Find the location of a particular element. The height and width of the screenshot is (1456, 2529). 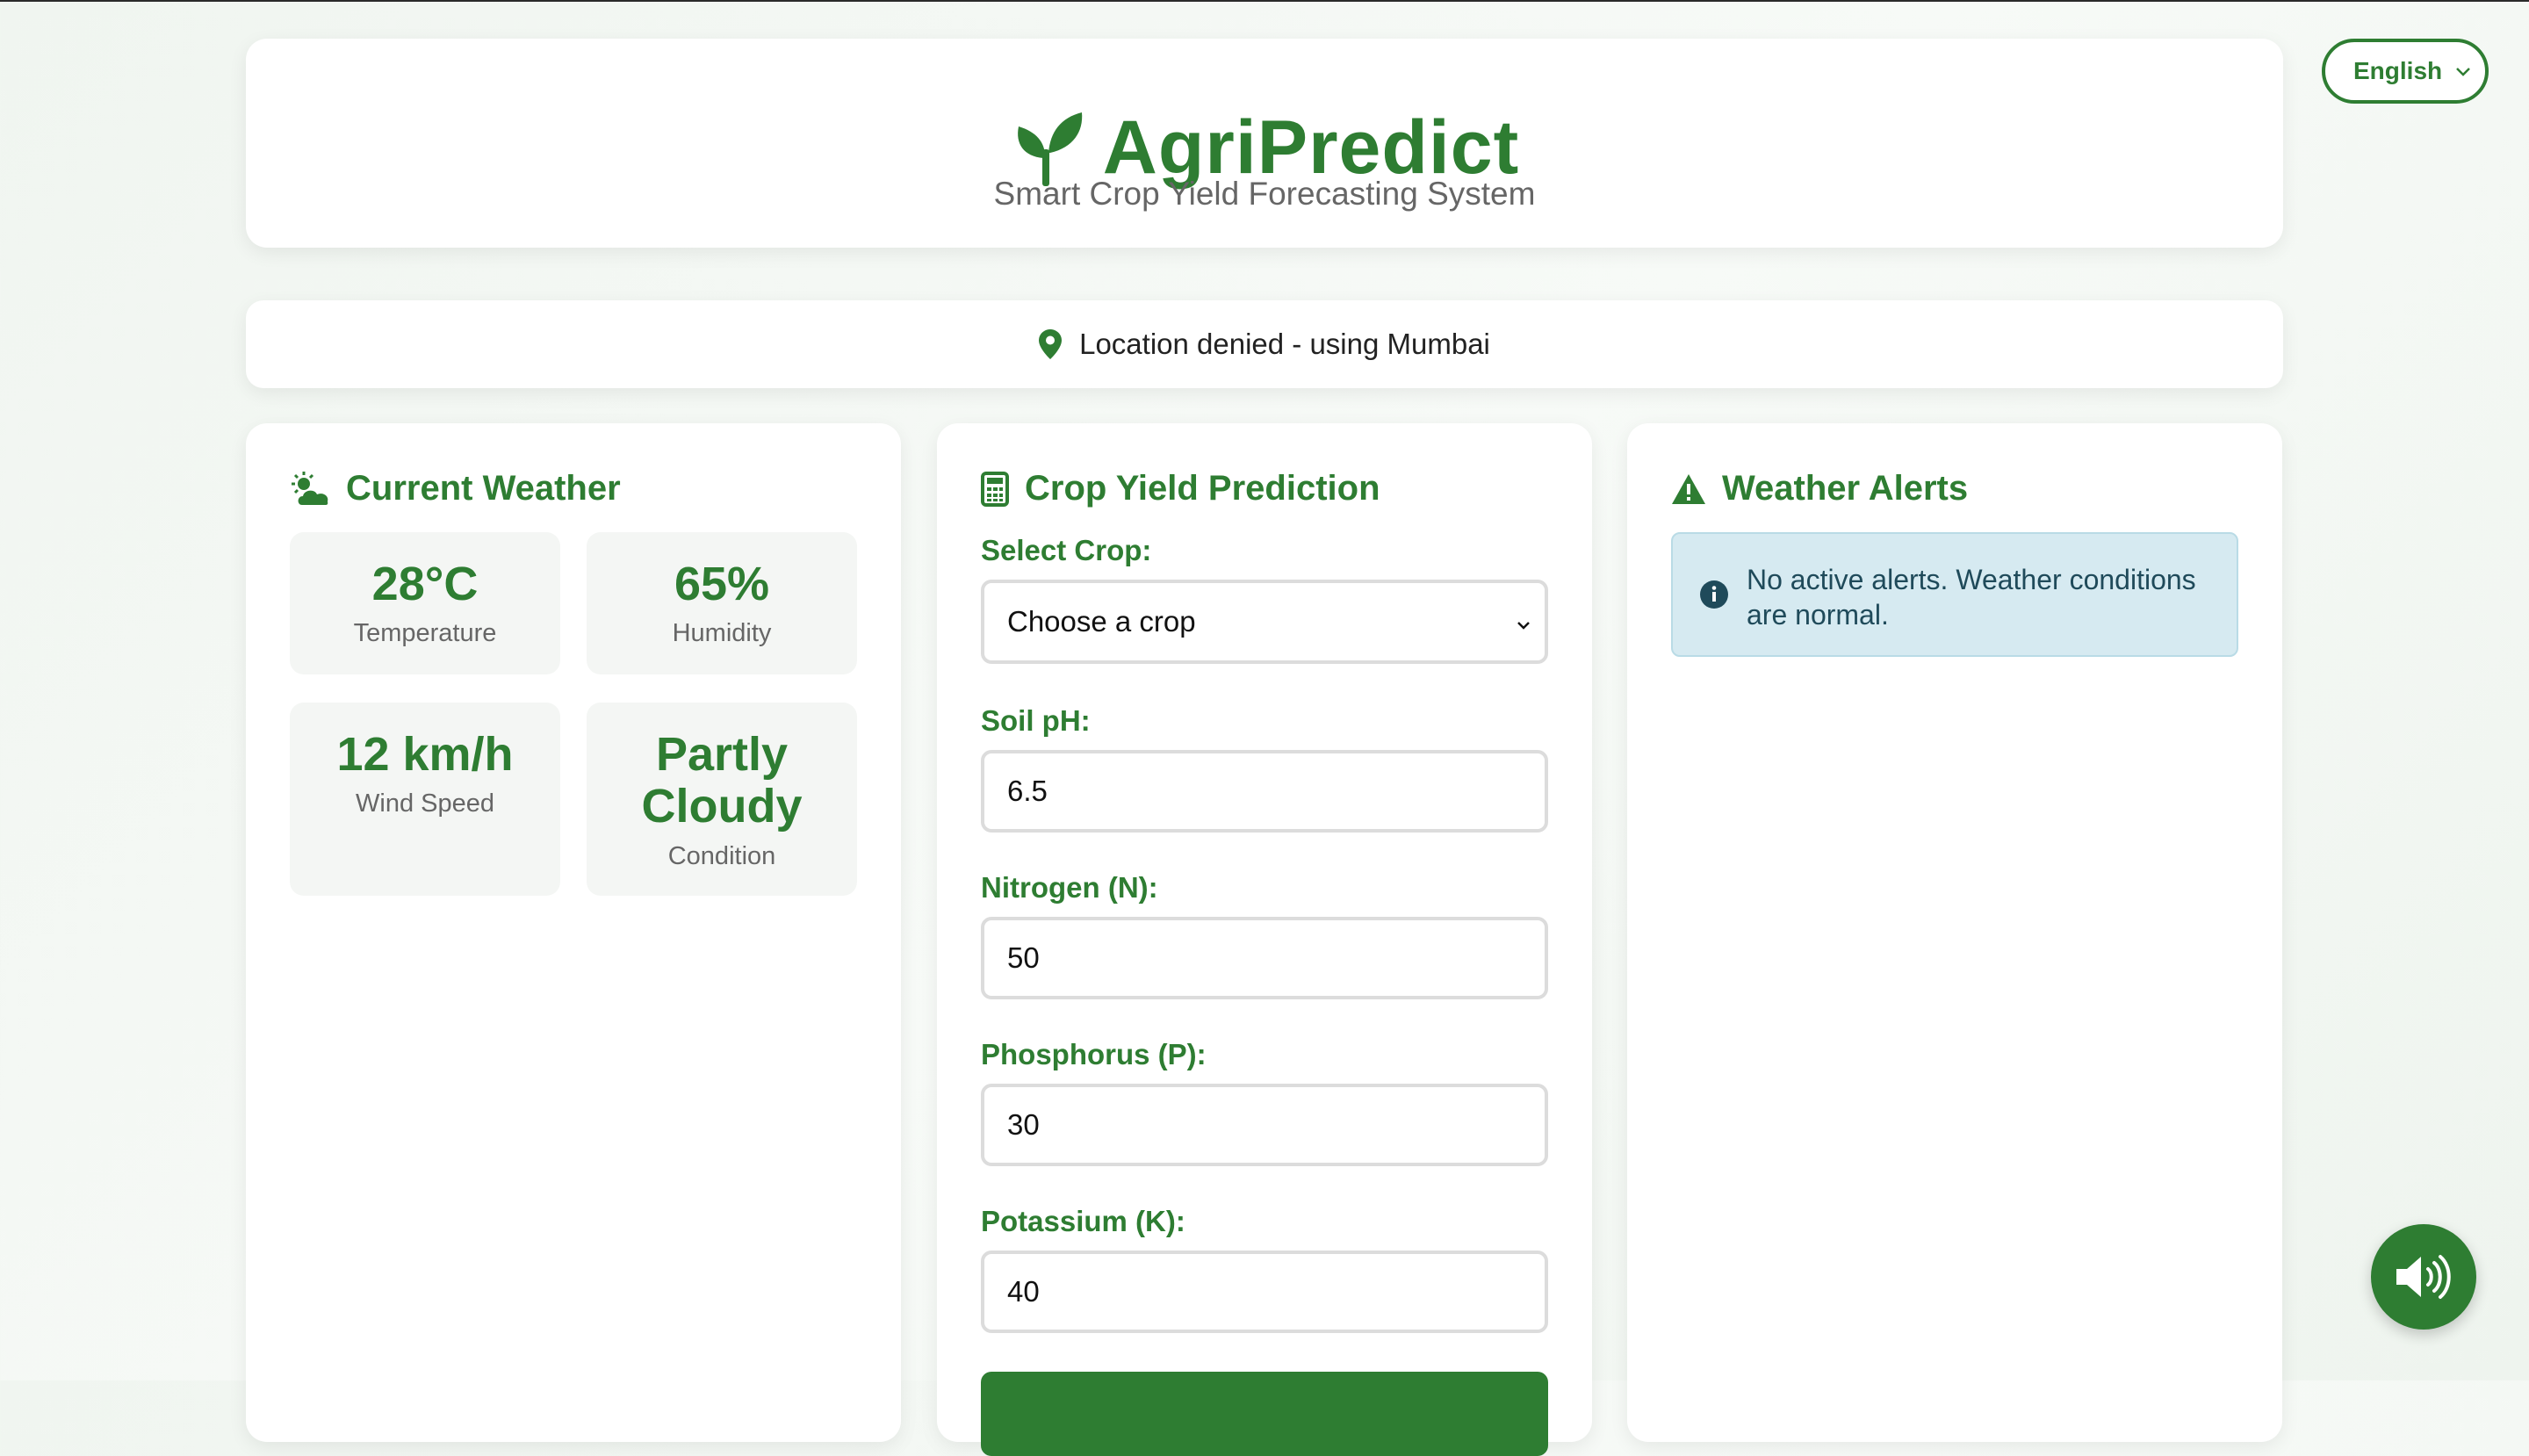

app-subtitle: Smart Crop Yield Forecasting System is located at coordinates (1265, 194).